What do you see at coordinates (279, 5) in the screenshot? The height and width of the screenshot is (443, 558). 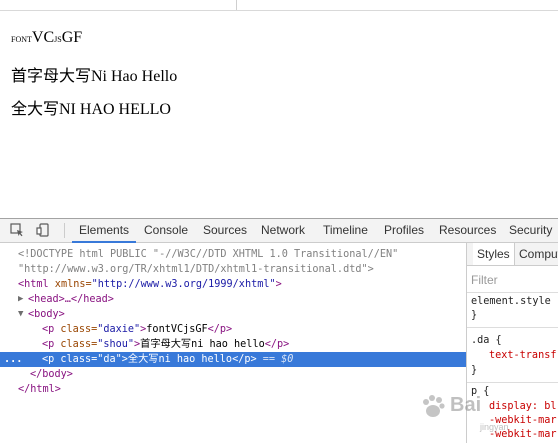 I see `browser-tab-strip` at bounding box center [279, 5].